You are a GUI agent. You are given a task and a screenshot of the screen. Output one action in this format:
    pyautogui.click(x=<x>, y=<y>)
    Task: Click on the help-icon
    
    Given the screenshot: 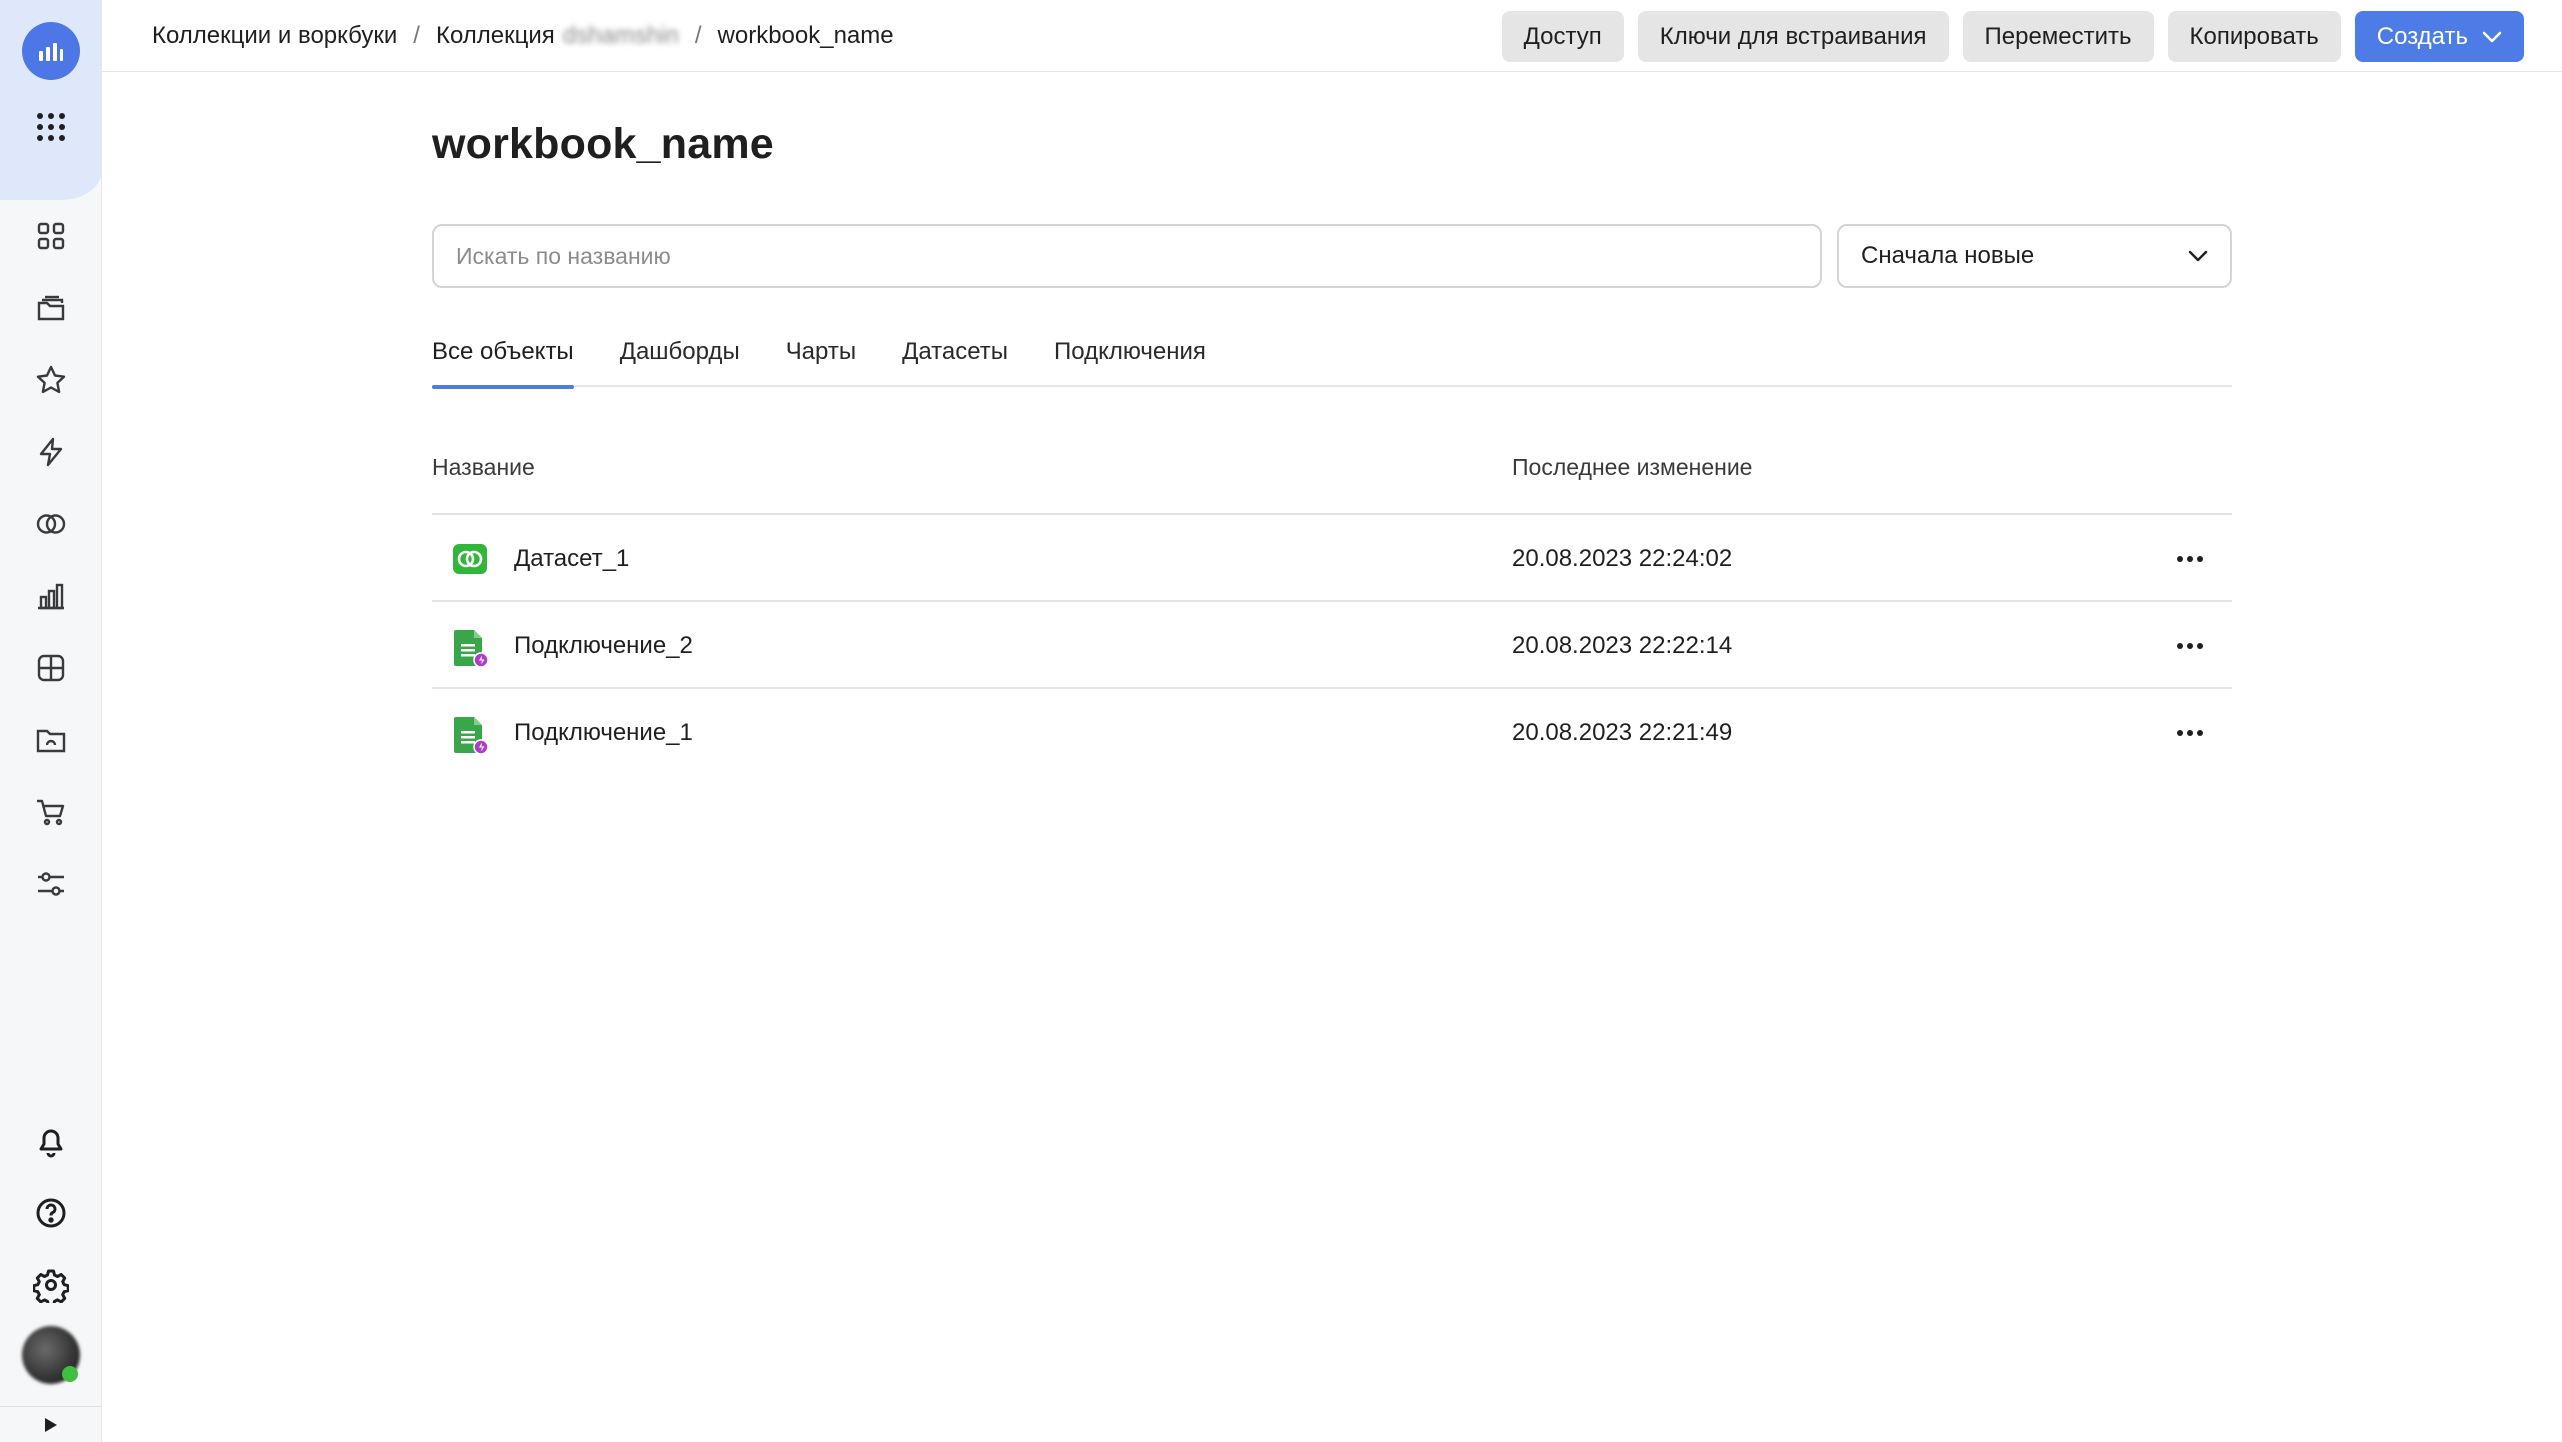 What is the action you would take?
    pyautogui.click(x=51, y=1213)
    